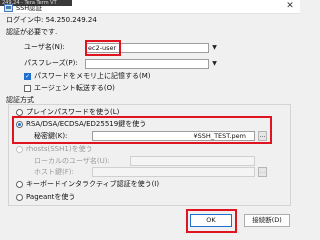 This screenshot has height=240, width=320. I want to click on login-host-label: ログイン中: 54.250.249.24, so click(51, 20).